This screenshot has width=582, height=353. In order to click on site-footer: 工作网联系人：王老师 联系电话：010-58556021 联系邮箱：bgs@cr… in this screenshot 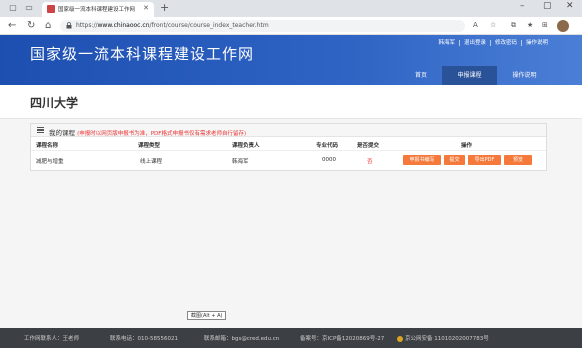, I will do `click(291, 338)`.